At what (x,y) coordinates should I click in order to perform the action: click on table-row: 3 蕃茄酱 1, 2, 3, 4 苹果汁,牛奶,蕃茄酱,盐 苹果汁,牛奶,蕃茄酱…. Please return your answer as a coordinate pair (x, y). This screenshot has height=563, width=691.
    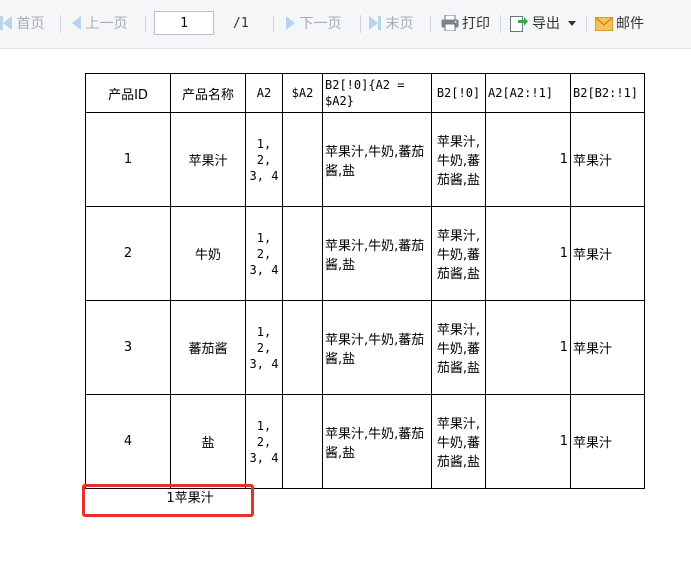
    Looking at the image, I should click on (365, 347).